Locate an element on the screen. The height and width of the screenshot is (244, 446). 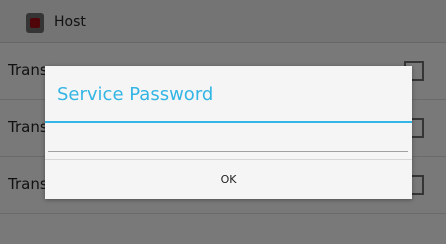
password-input is located at coordinates (228, 139).